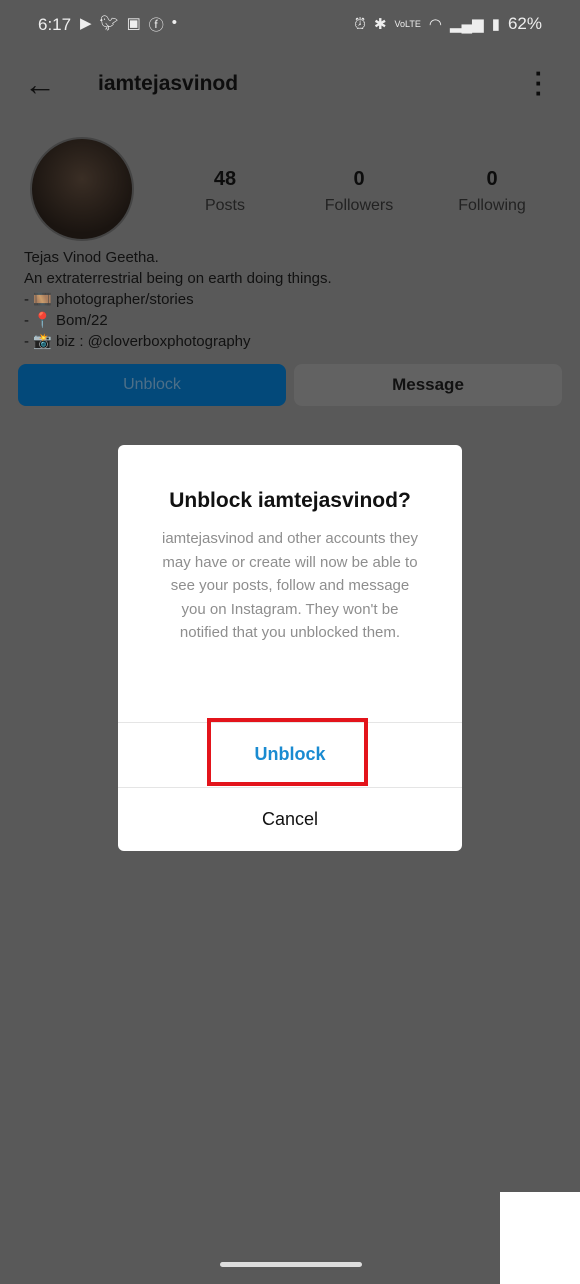 Image resolution: width=580 pixels, height=1284 pixels. What do you see at coordinates (495, 24) in the screenshot?
I see `battery-icon: ▮` at bounding box center [495, 24].